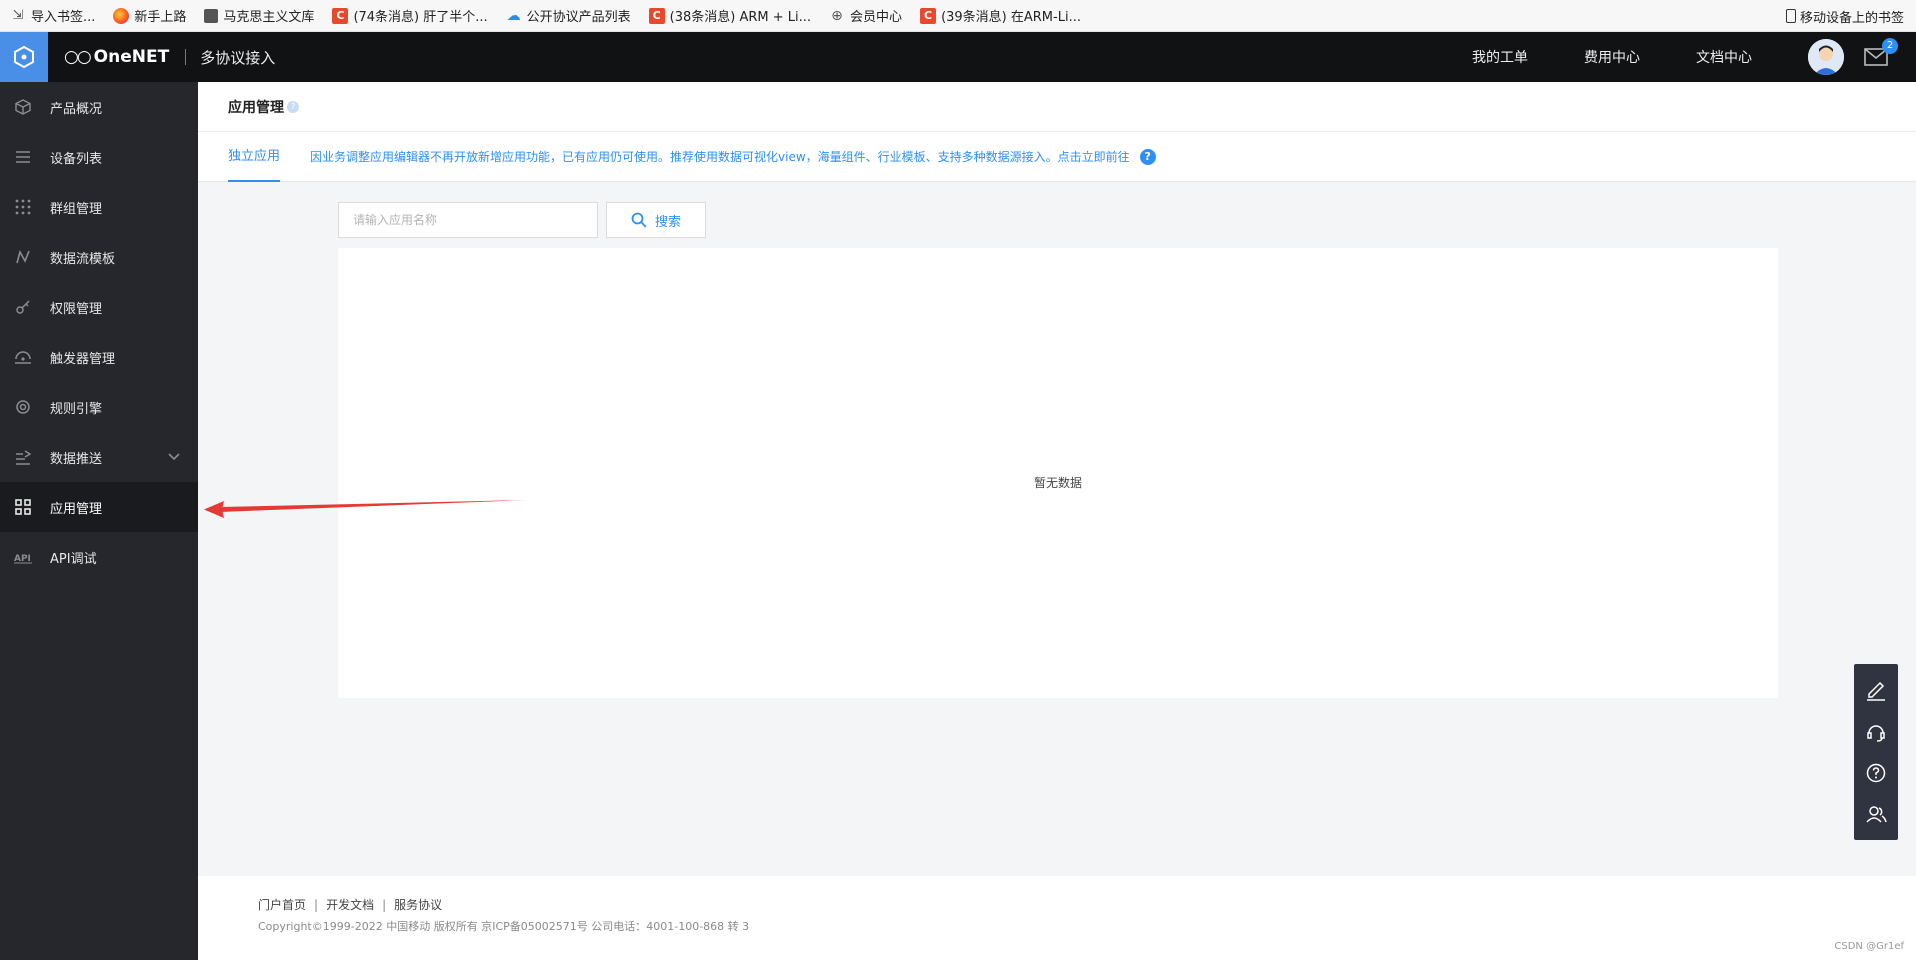 This screenshot has width=1916, height=960. Describe the element at coordinates (269, 17) in the screenshot. I see `bookmark-label: 马克思主义文库` at that location.